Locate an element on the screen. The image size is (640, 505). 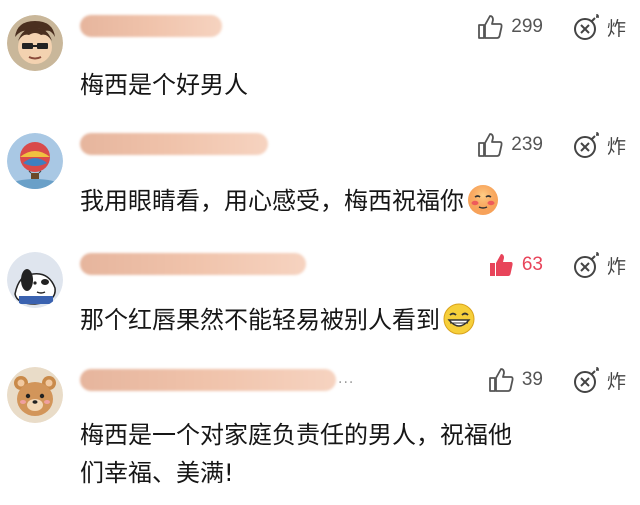
bomb-label: 炸 is located at coordinates (616, 381).